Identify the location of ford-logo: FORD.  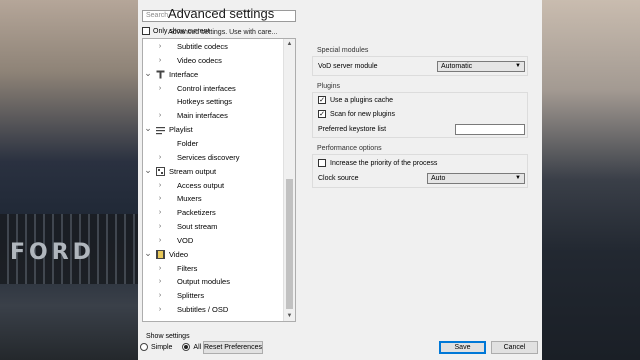
(52, 252).